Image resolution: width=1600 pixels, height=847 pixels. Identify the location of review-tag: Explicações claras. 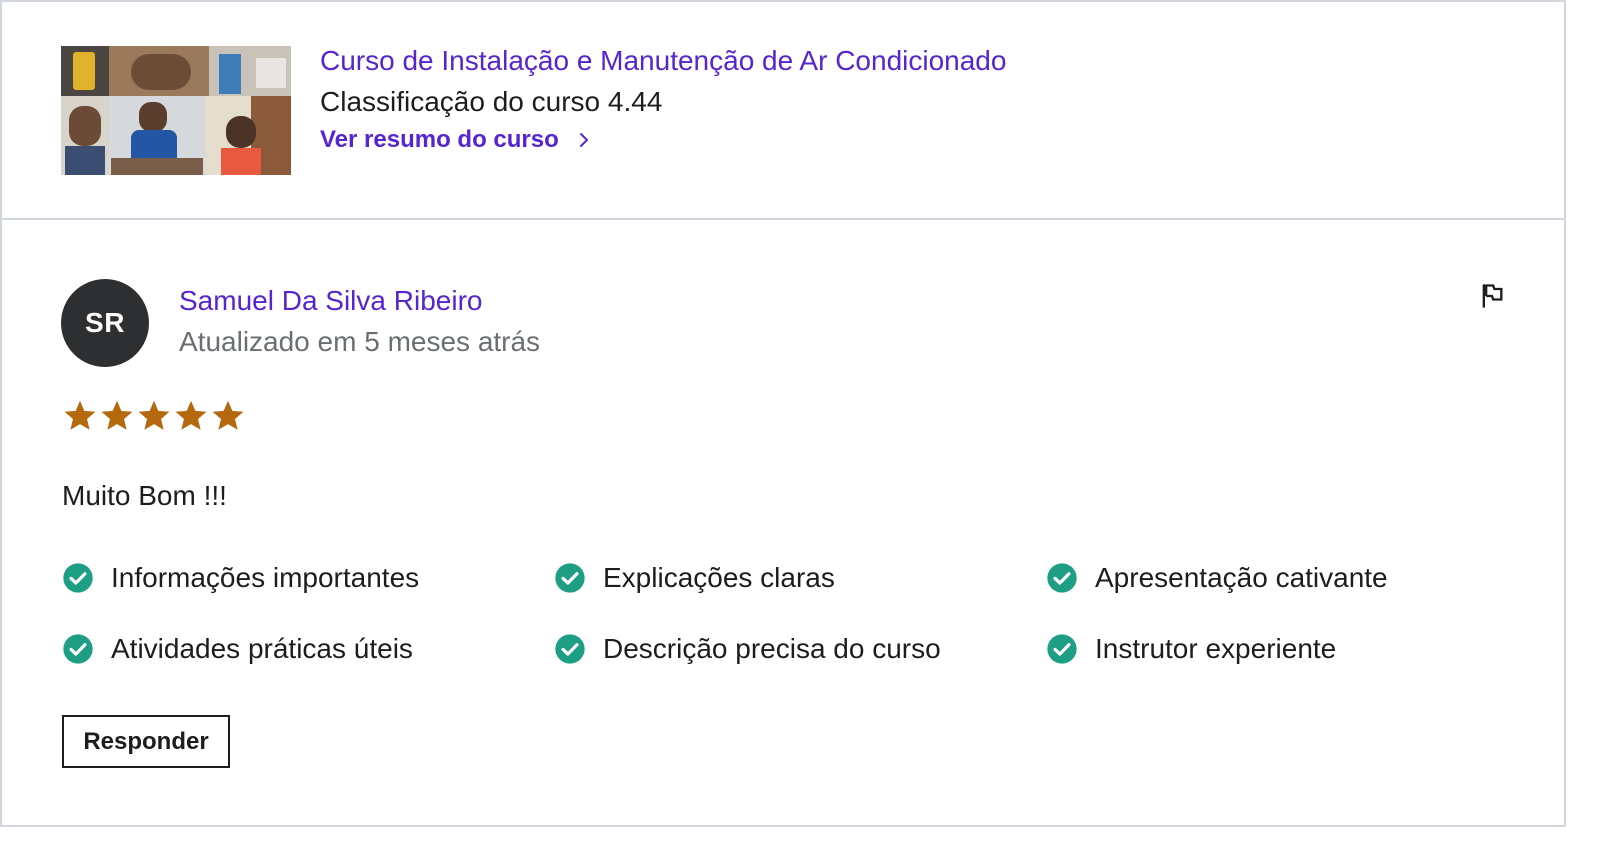
(800, 578).